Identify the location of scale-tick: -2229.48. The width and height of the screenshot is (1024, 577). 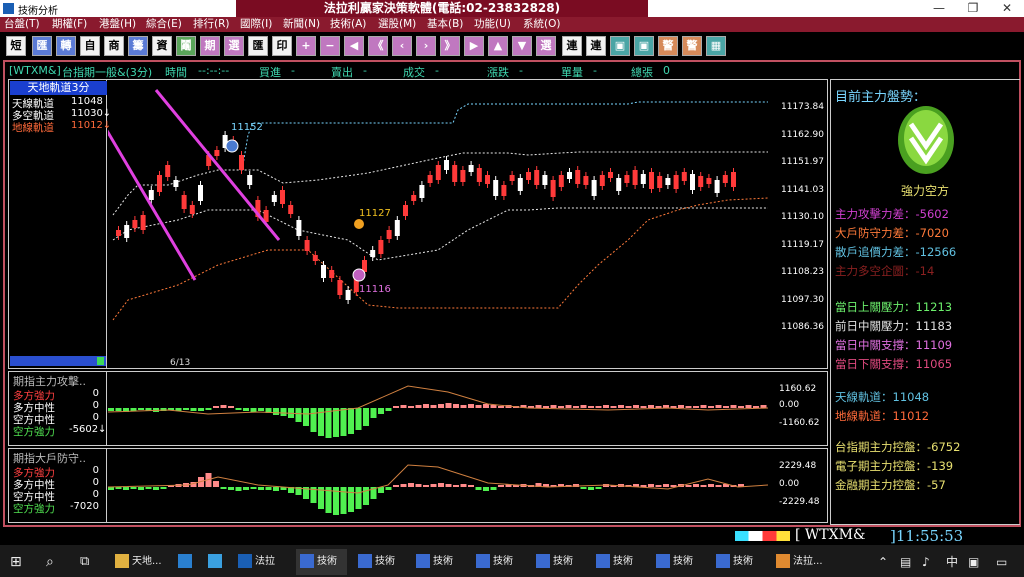
(799, 502).